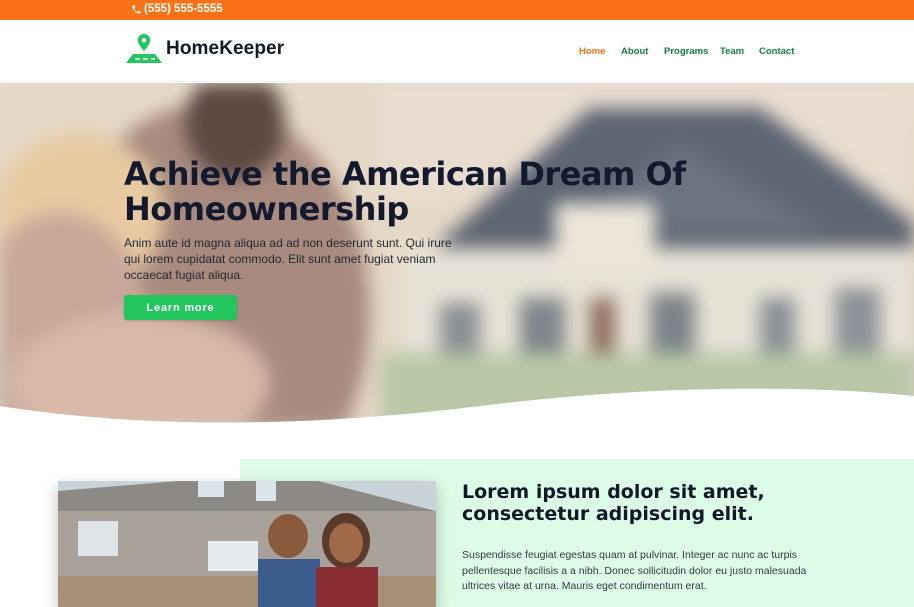 The image size is (914, 607). I want to click on hero-wave-divider, so click(457, 408).